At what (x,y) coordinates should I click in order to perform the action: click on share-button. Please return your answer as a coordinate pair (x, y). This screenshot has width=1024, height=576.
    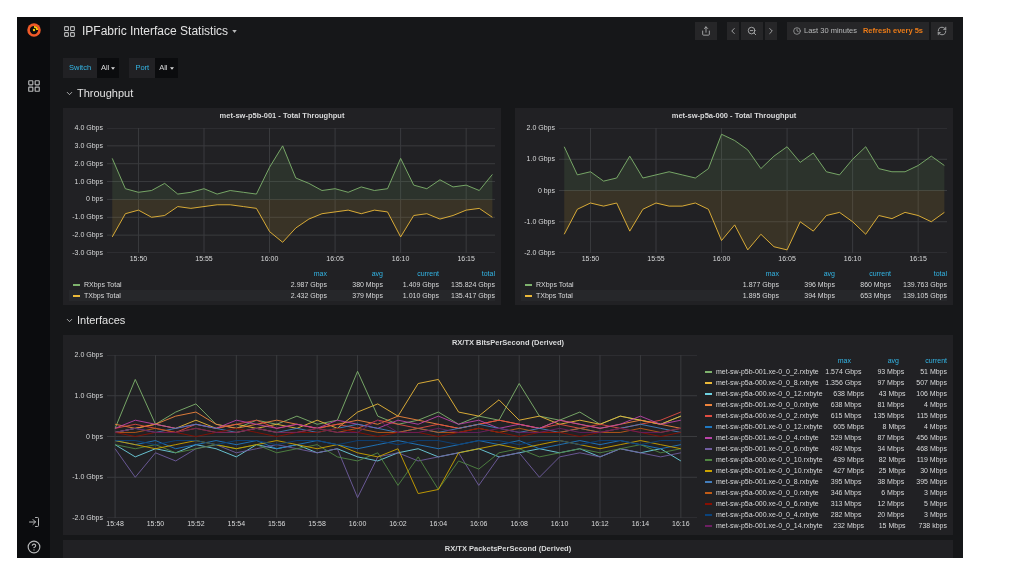
    Looking at the image, I should click on (706, 31).